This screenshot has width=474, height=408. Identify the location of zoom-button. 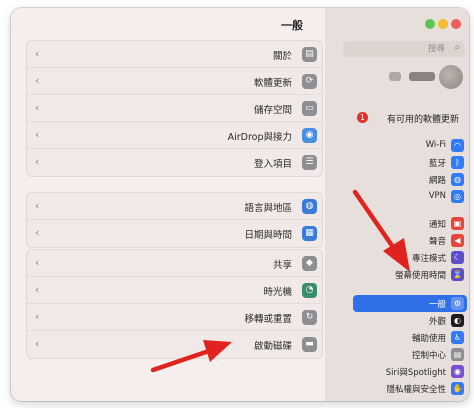
(430, 24).